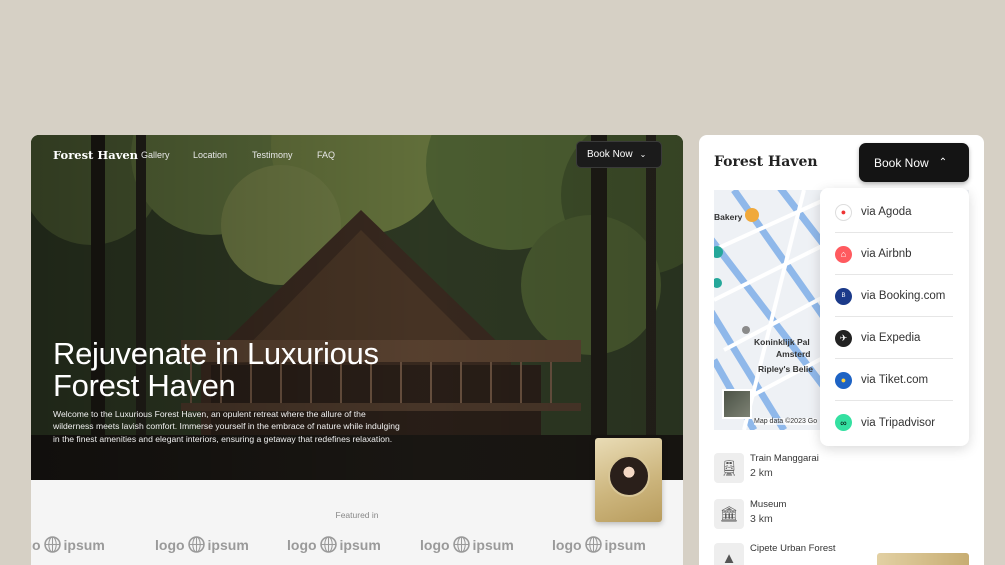 Image resolution: width=1005 pixels, height=565 pixels. I want to click on nearby-place: 🏛︎ Museum 3 km, so click(750, 514).